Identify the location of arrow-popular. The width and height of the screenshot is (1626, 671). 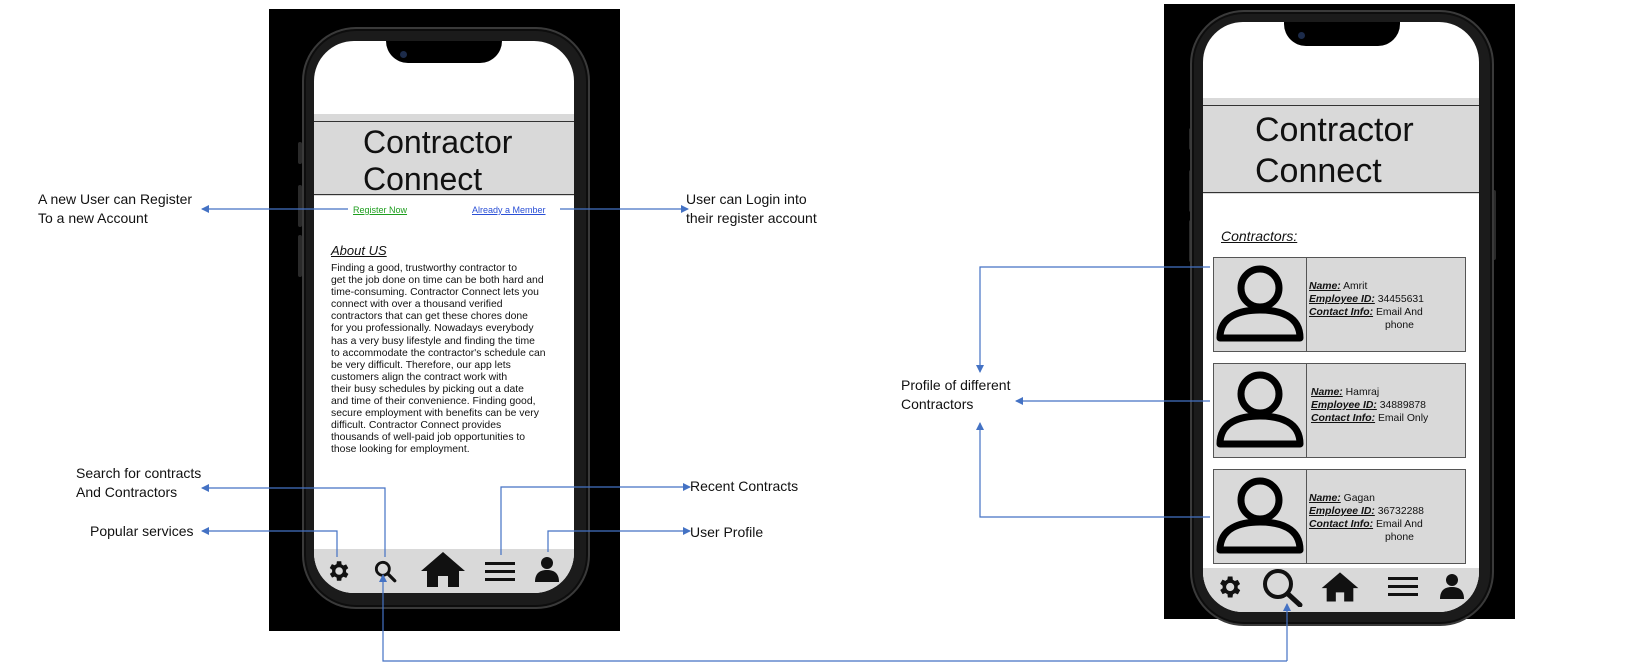
(269, 542).